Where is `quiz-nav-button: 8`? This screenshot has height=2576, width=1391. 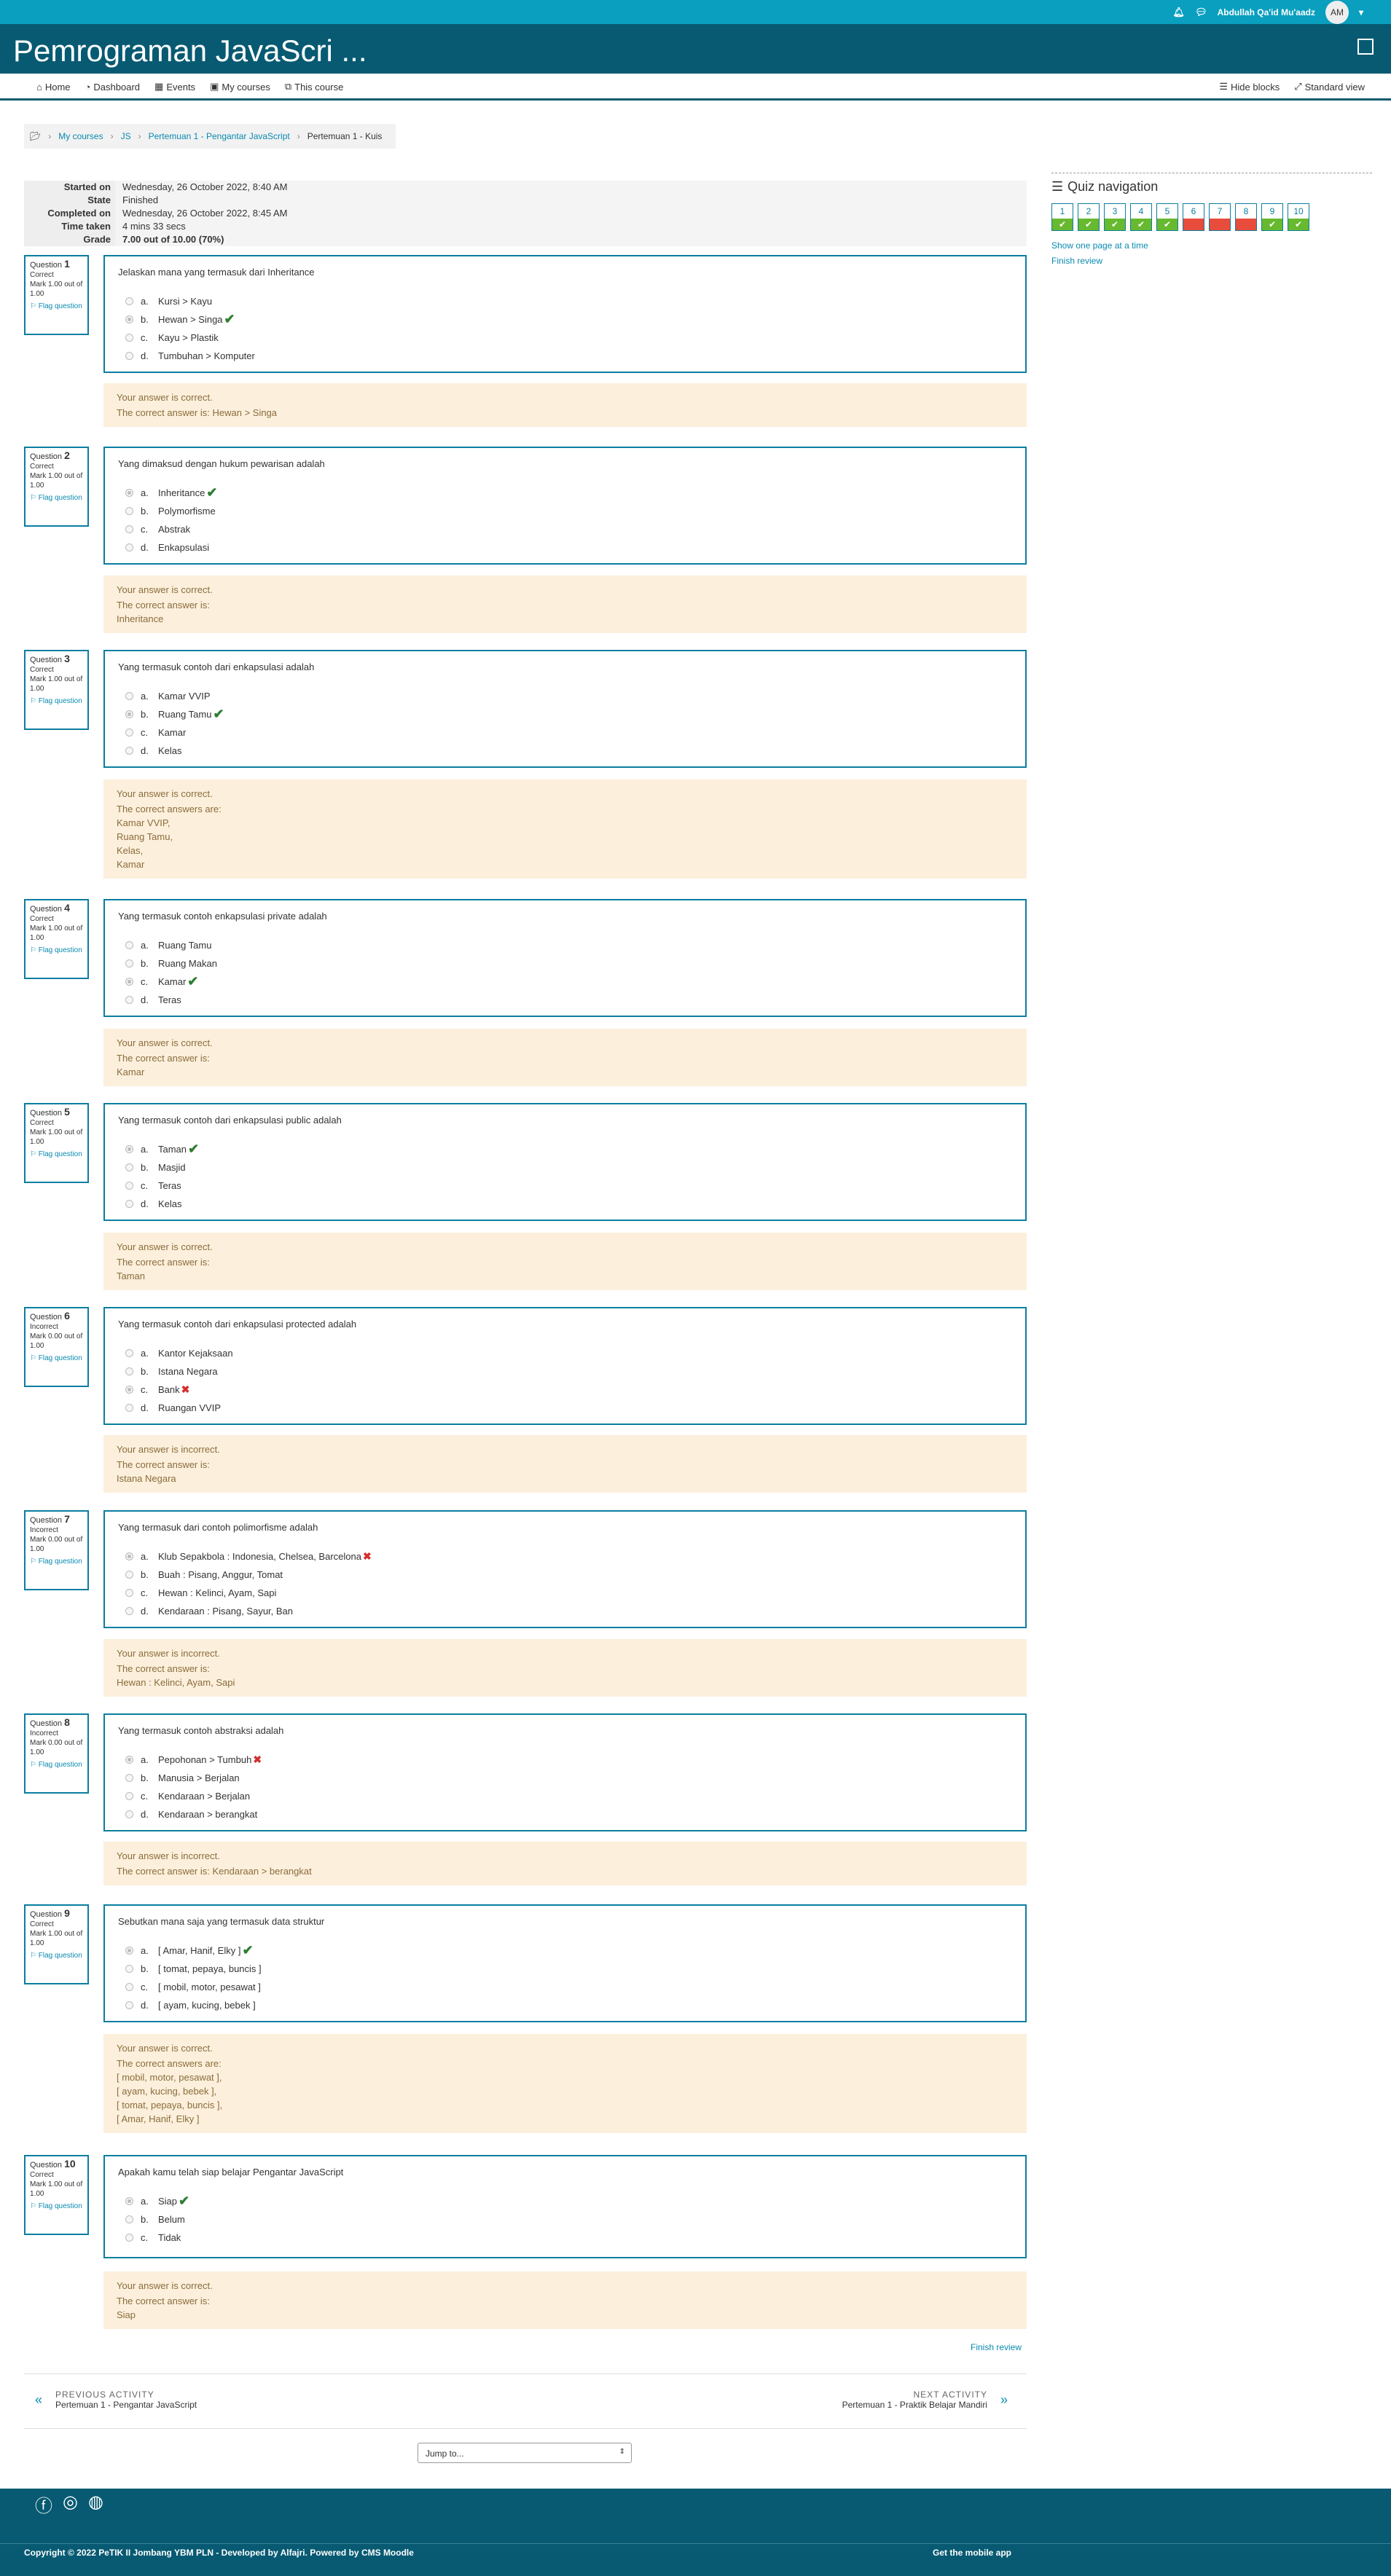 quiz-nav-button: 8 is located at coordinates (1246, 217).